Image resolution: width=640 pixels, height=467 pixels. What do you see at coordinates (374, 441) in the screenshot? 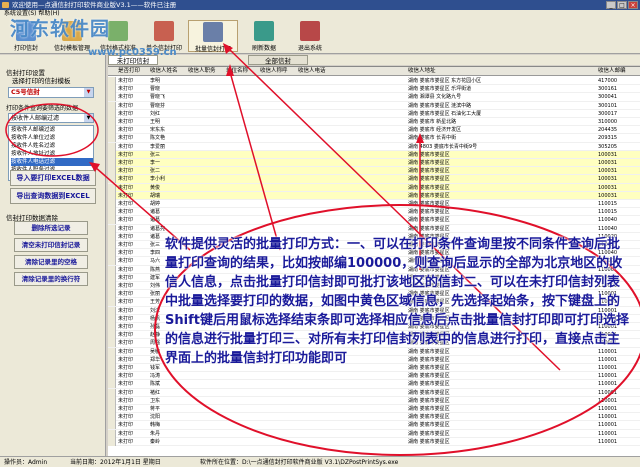
I see `table-row: 未打印 秦岭 湖南 娄底市娄星区 110001` at bounding box center [374, 441].